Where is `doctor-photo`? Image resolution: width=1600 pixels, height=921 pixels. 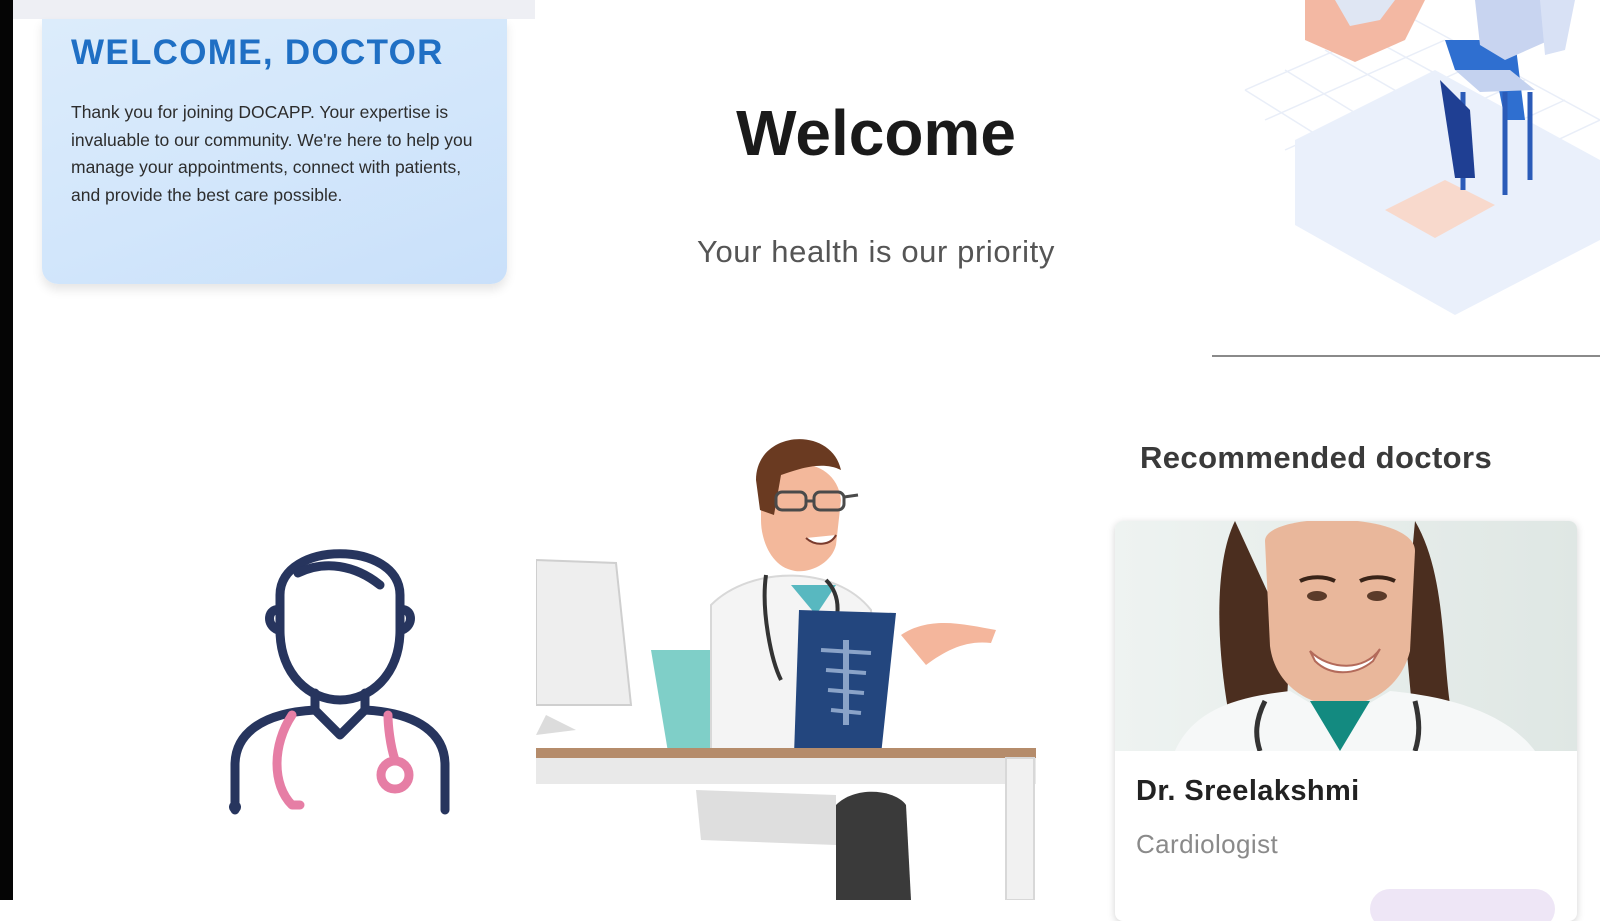 doctor-photo is located at coordinates (1346, 636).